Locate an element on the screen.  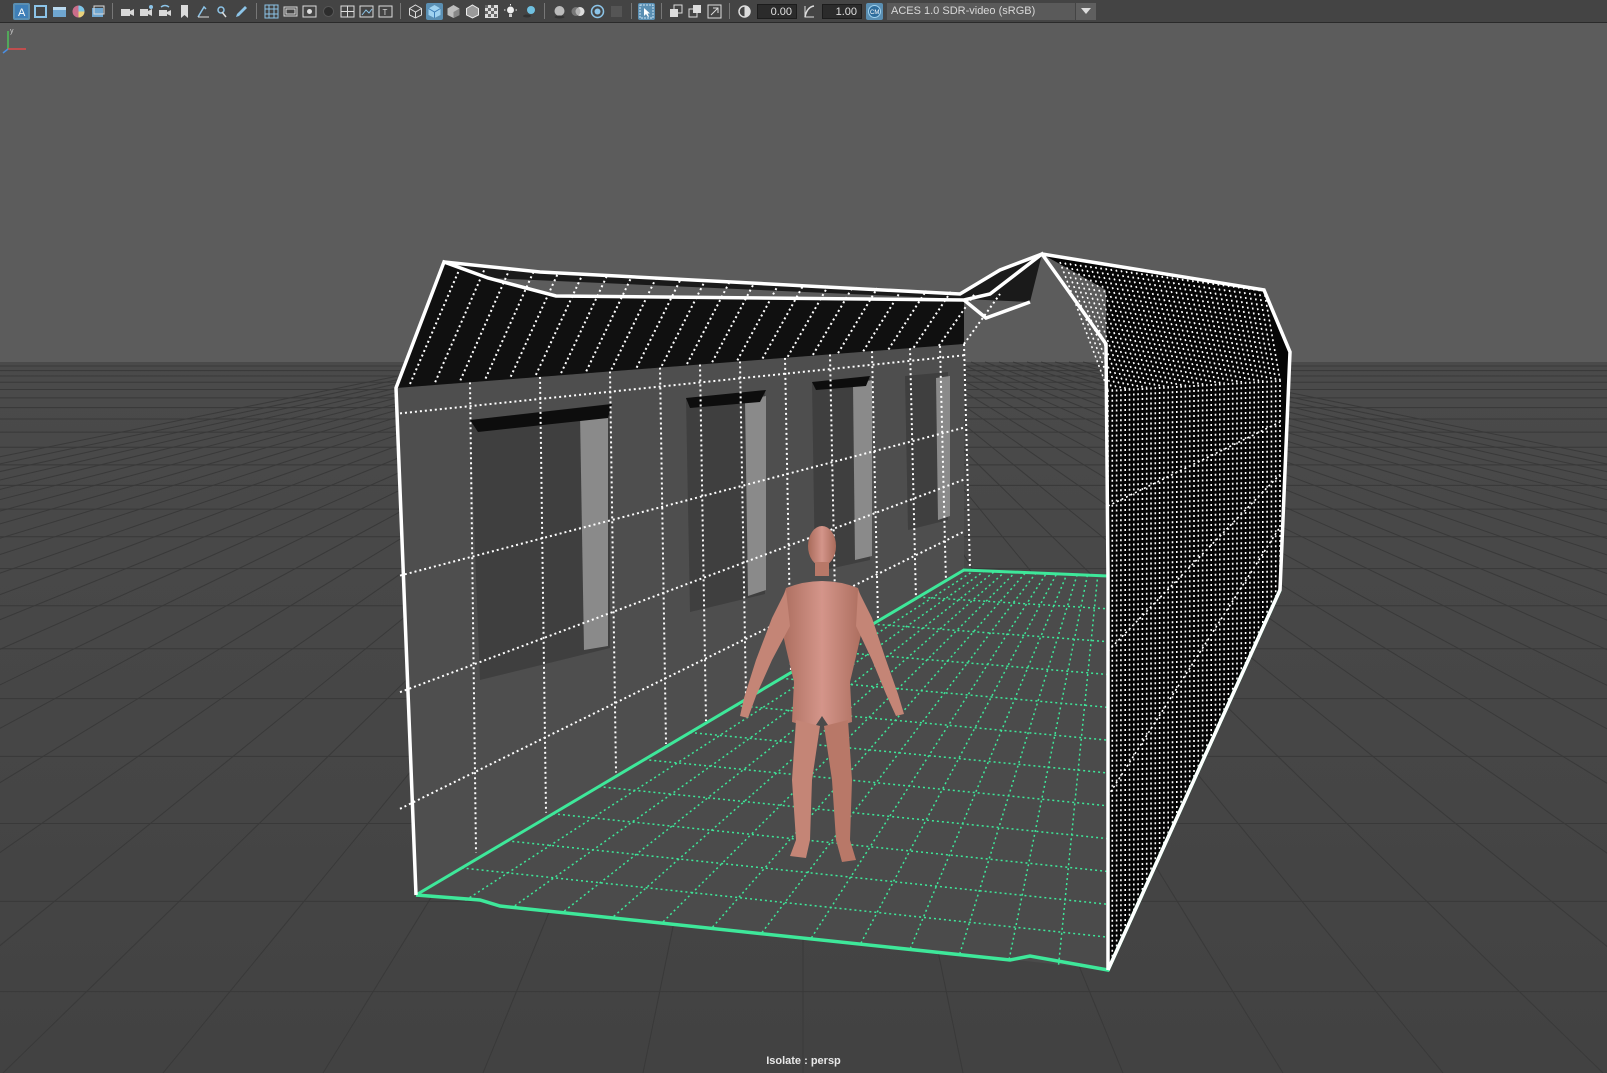
axis-y-label: y is located at coordinates (12, 31).